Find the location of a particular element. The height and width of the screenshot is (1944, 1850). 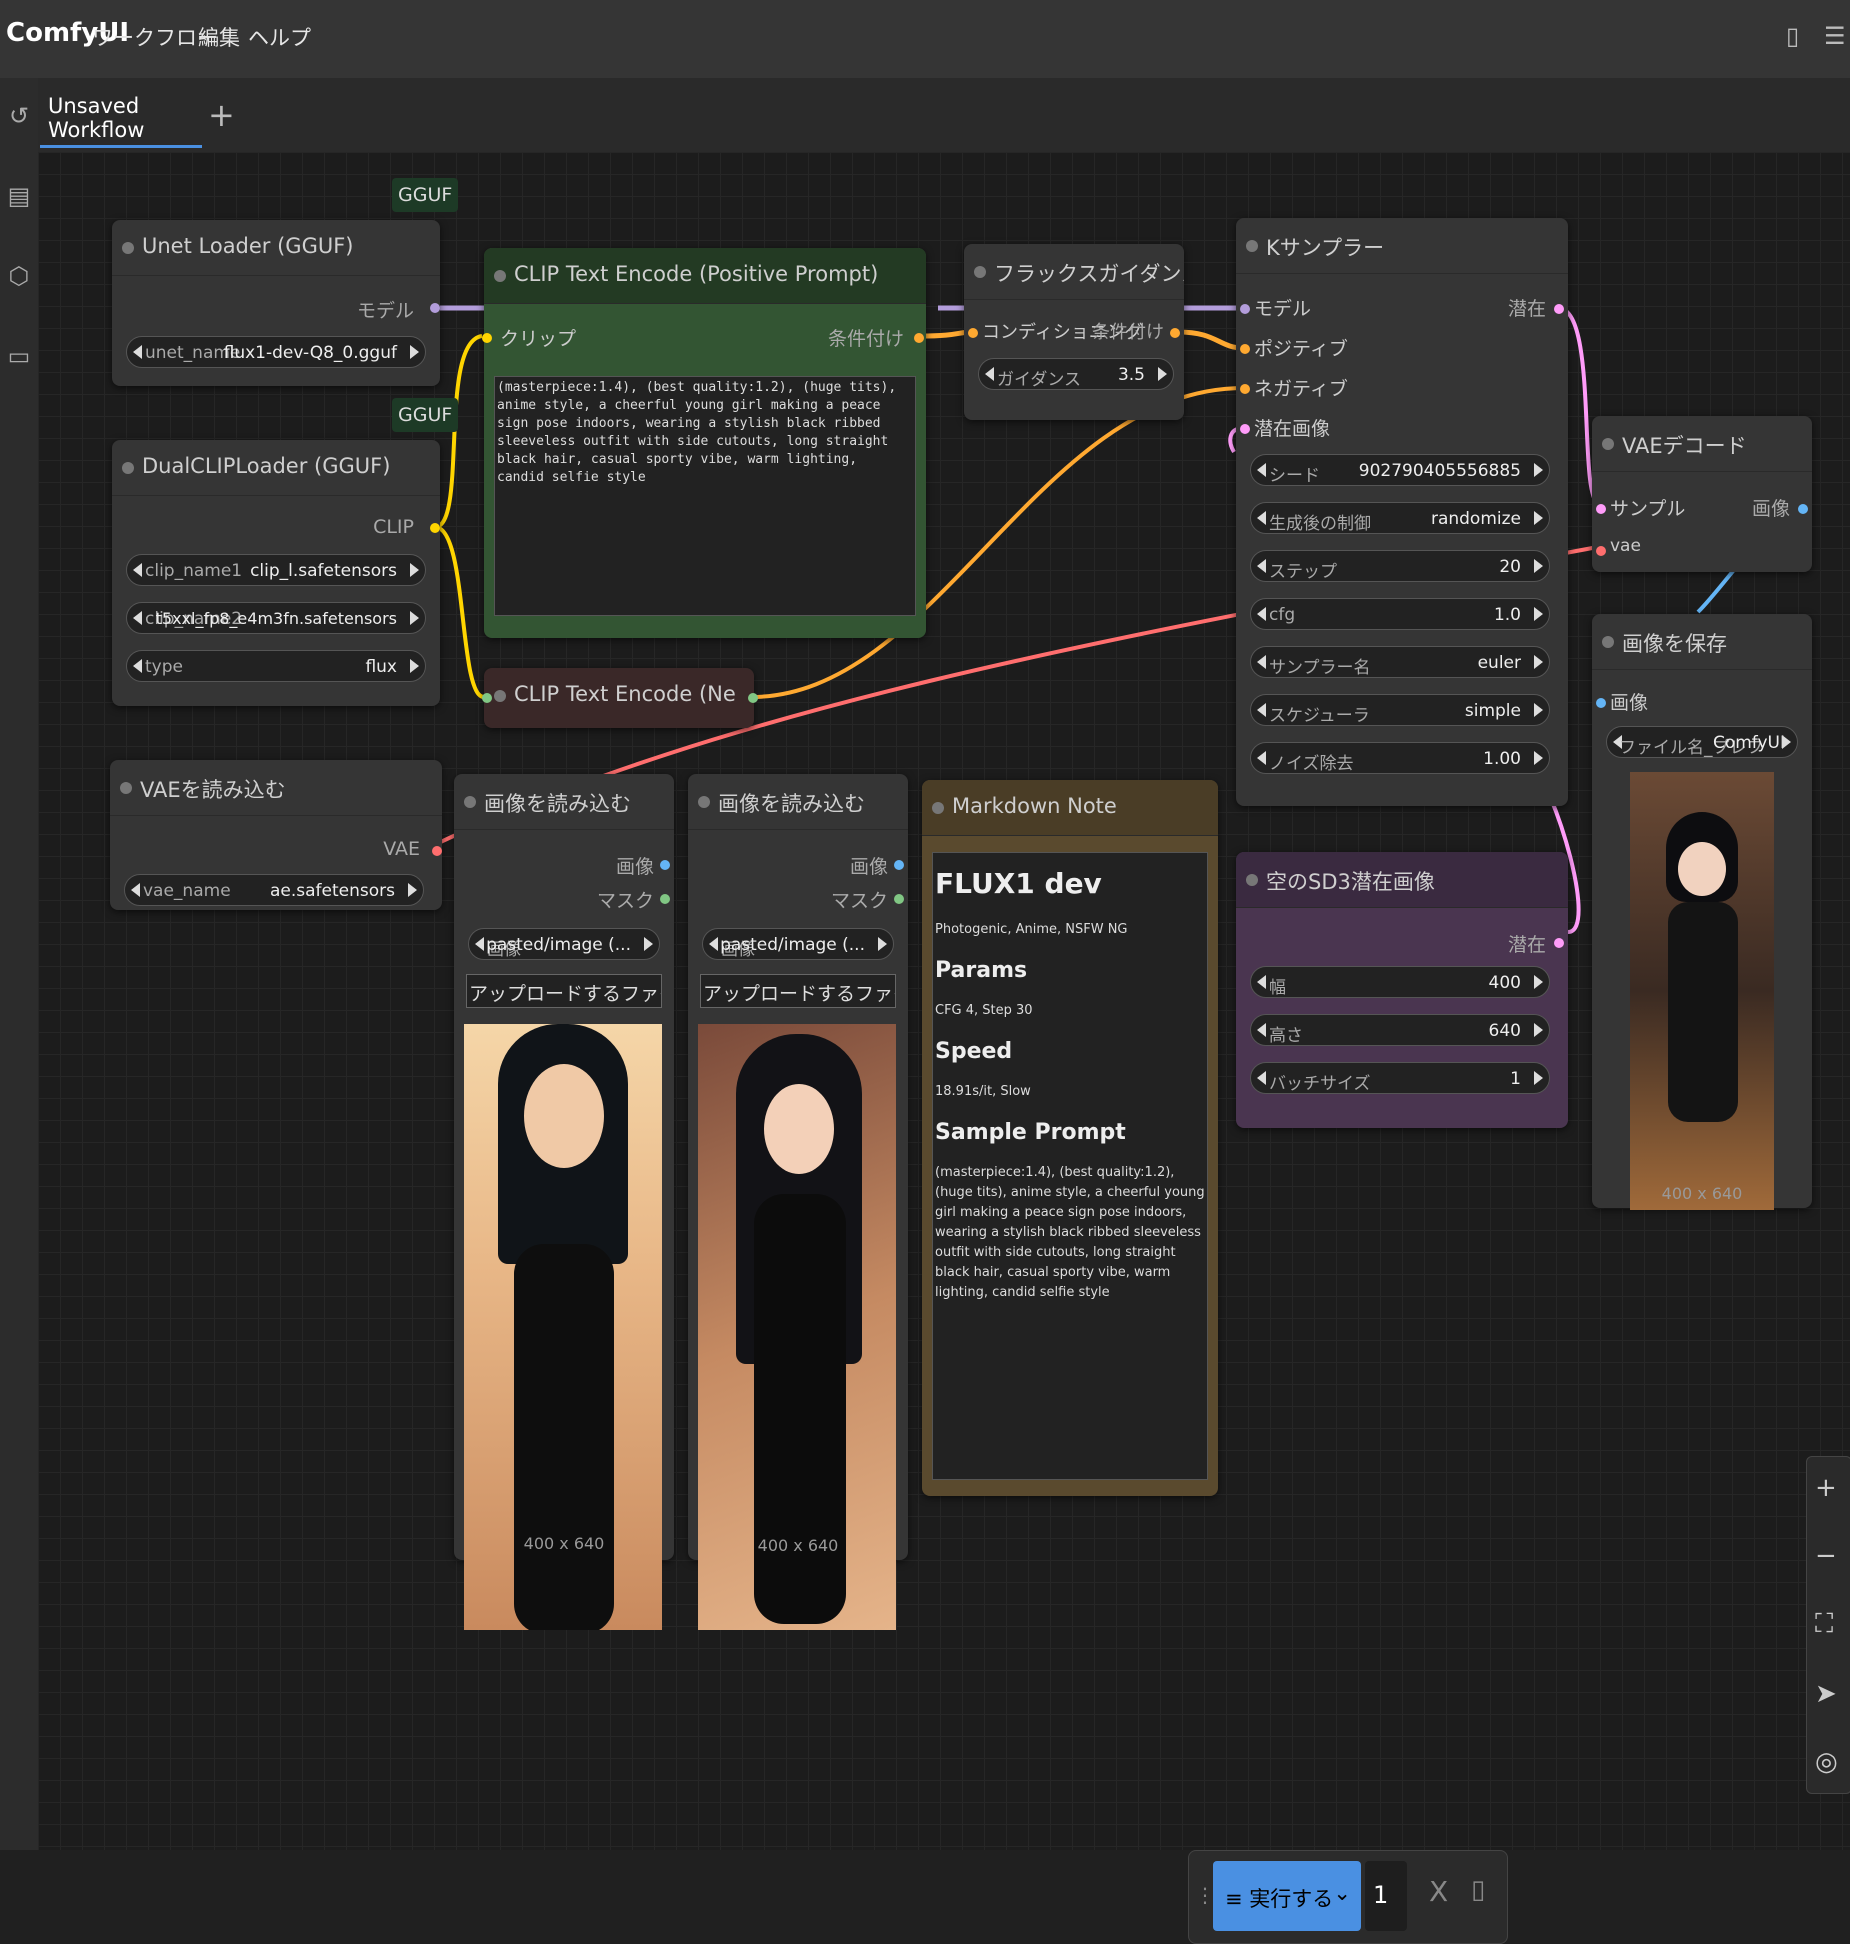

input-slot-model is located at coordinates (1245, 309).